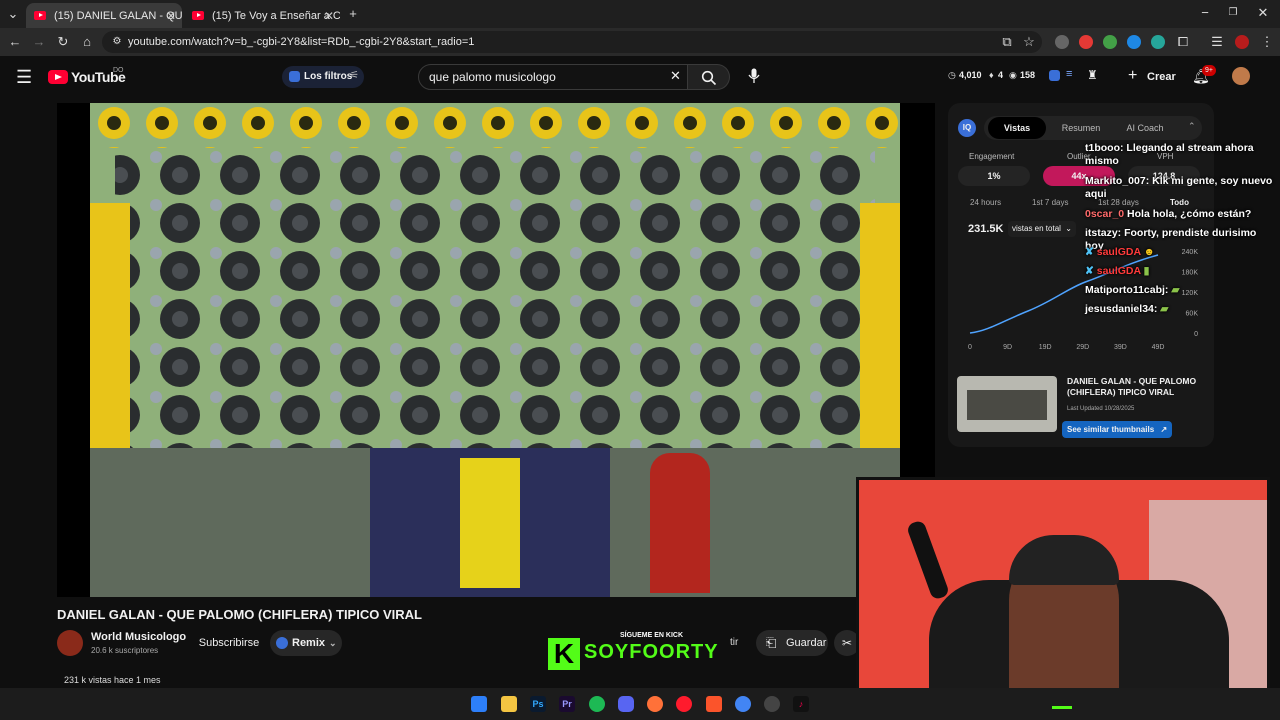 Image resolution: width=1280 pixels, height=720 pixels. I want to click on account-avatar, so click(1241, 76).